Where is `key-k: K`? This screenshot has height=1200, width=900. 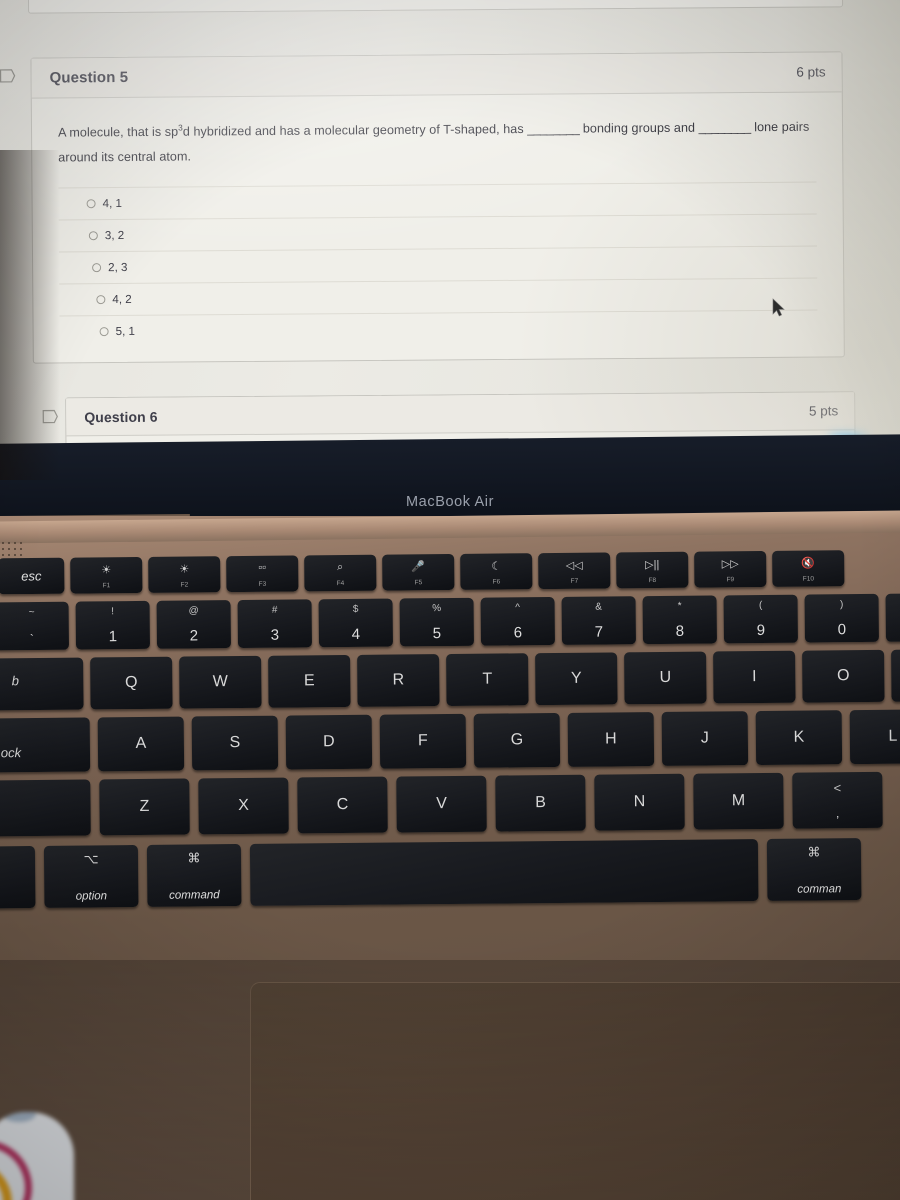 key-k: K is located at coordinates (799, 738).